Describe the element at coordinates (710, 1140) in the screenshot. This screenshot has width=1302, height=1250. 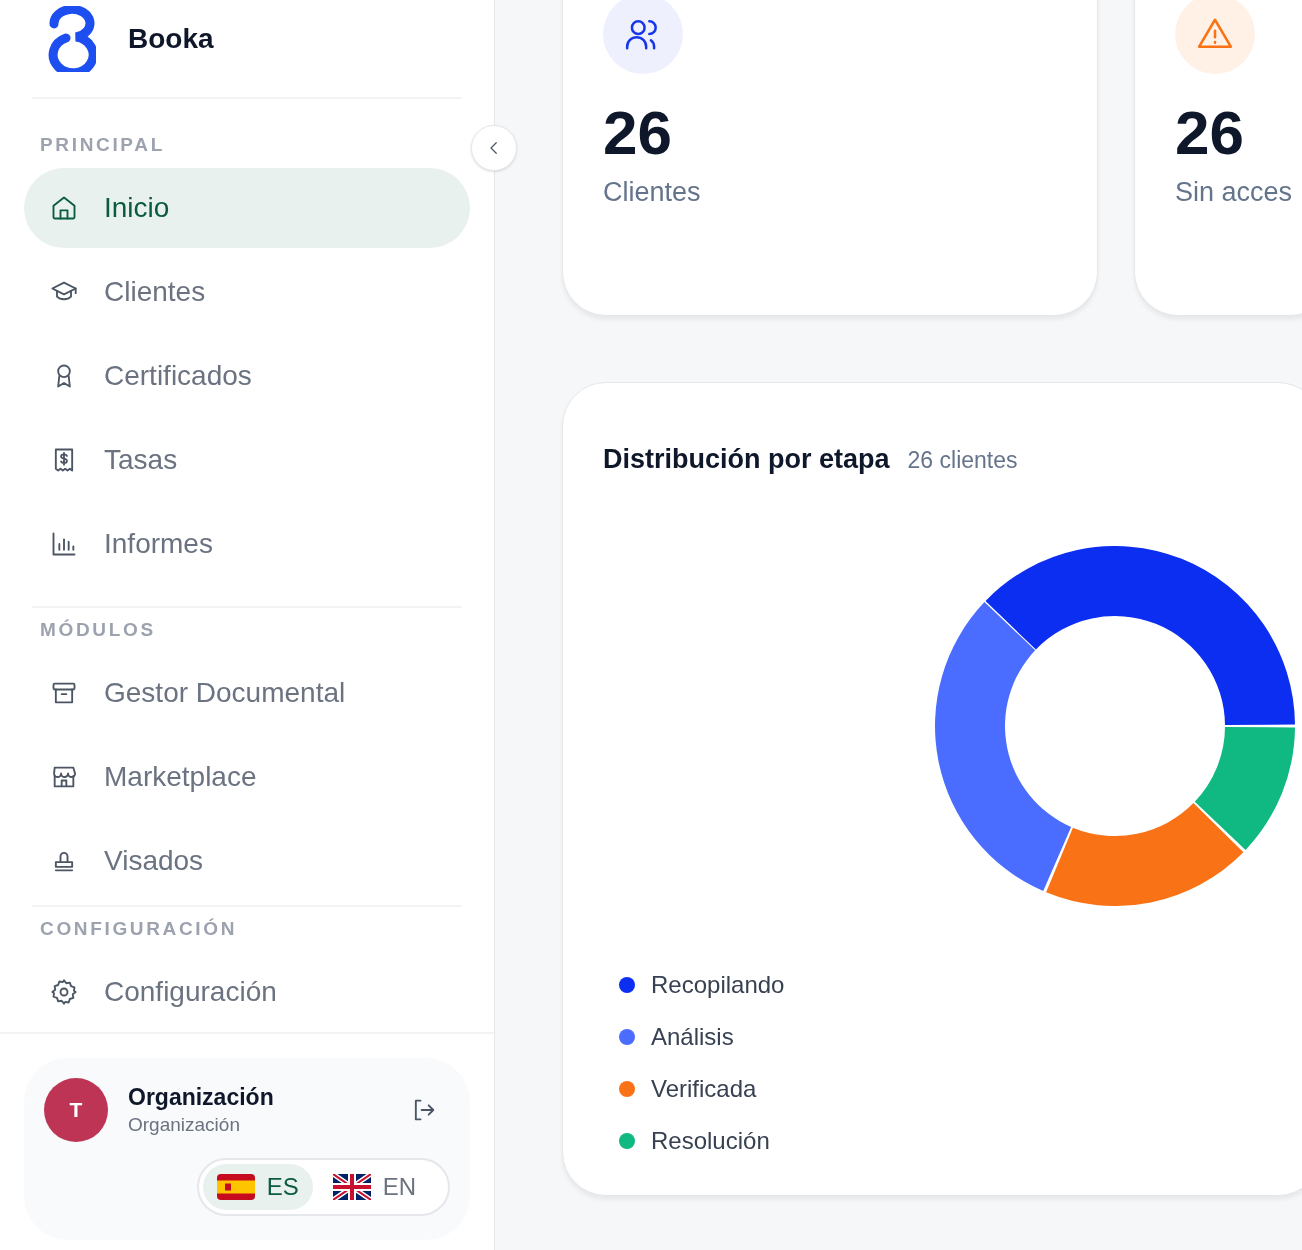
I see `legend-label: Resolución` at that location.